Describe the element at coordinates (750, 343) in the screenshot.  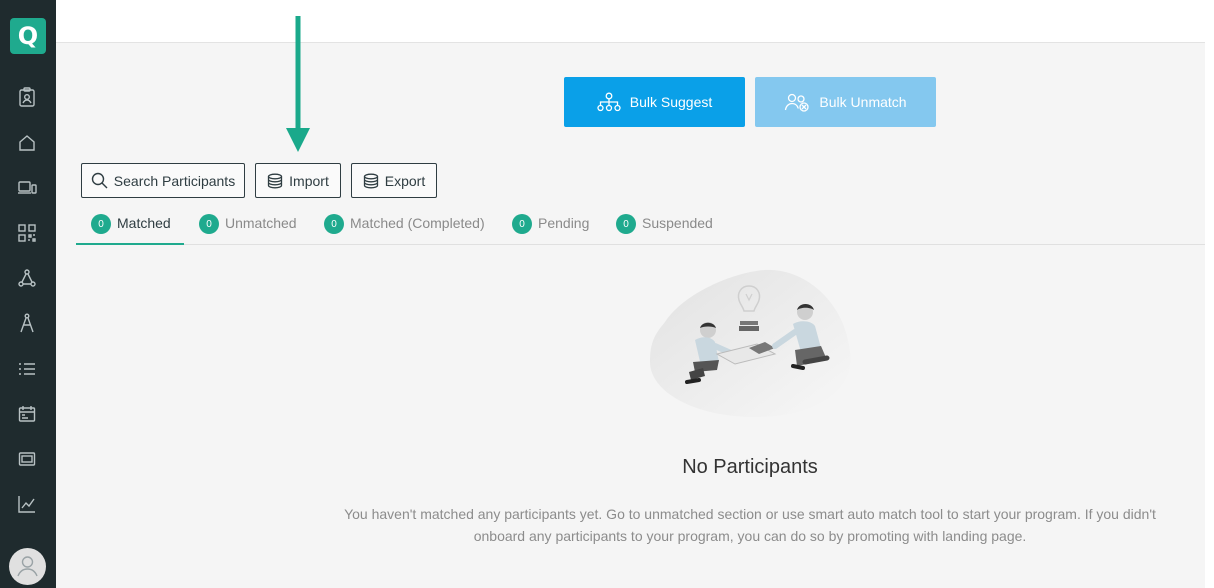
I see `empty-state-illustration` at that location.